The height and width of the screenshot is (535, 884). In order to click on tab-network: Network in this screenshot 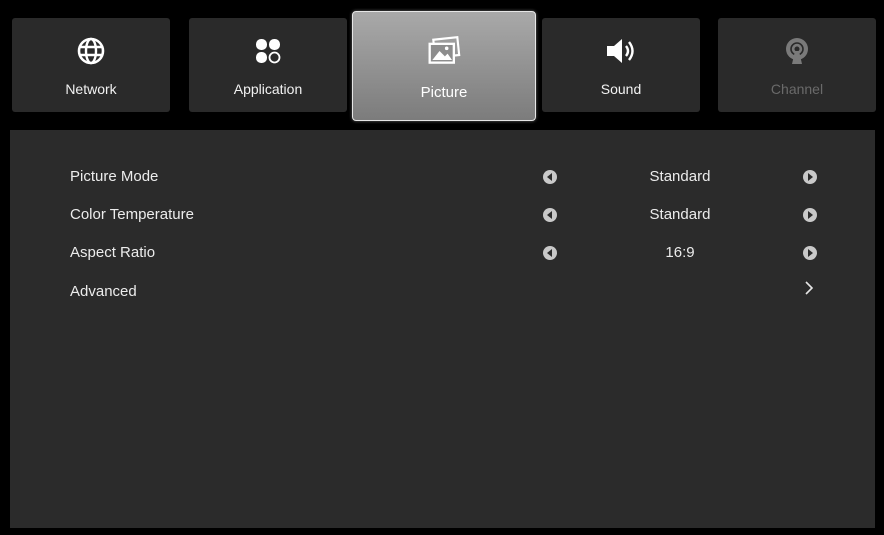, I will do `click(91, 65)`.